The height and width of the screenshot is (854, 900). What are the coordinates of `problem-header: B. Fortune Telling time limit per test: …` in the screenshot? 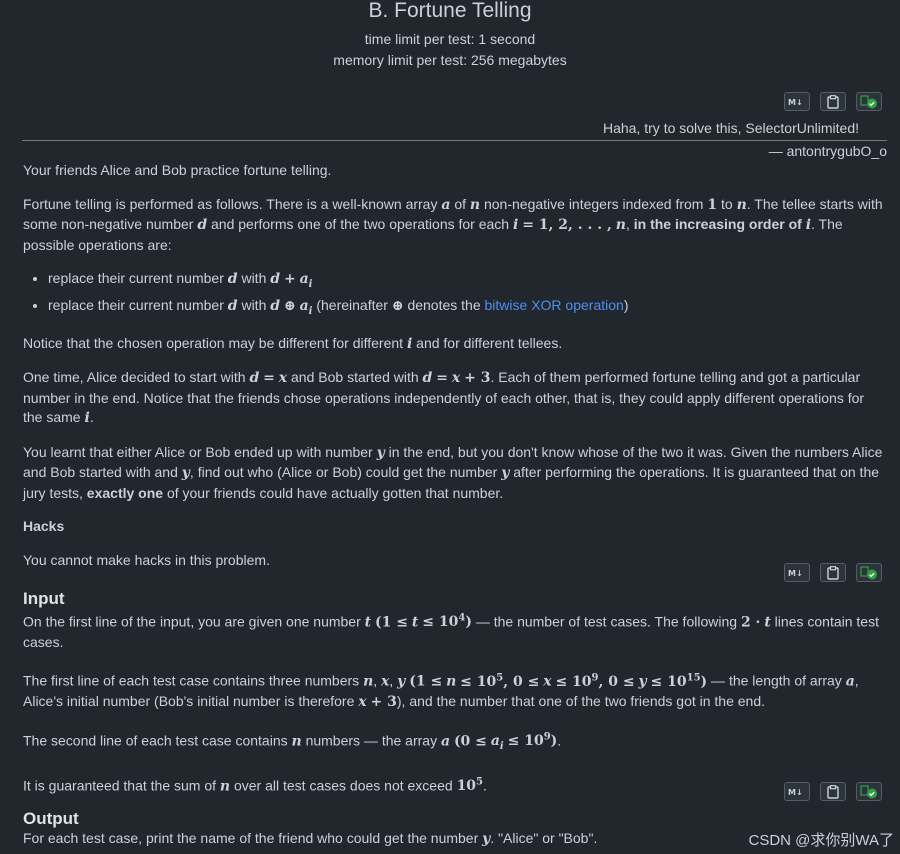 It's located at (450, 35).